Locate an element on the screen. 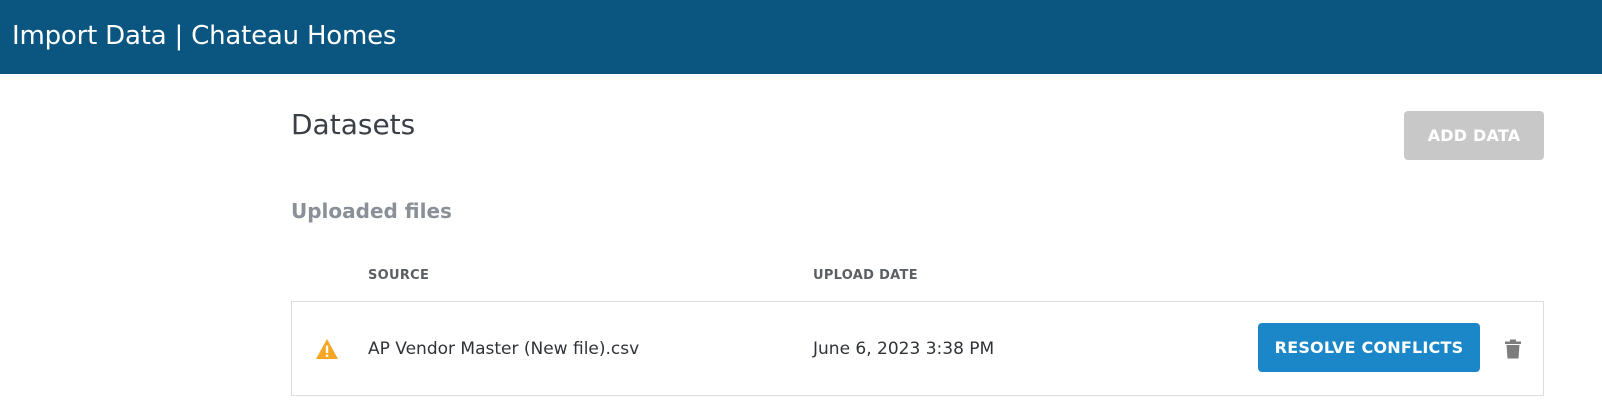 This screenshot has height=418, width=1602. resolve-conflicts-button: RESOLVE CONFLICTS is located at coordinates (1369, 347).